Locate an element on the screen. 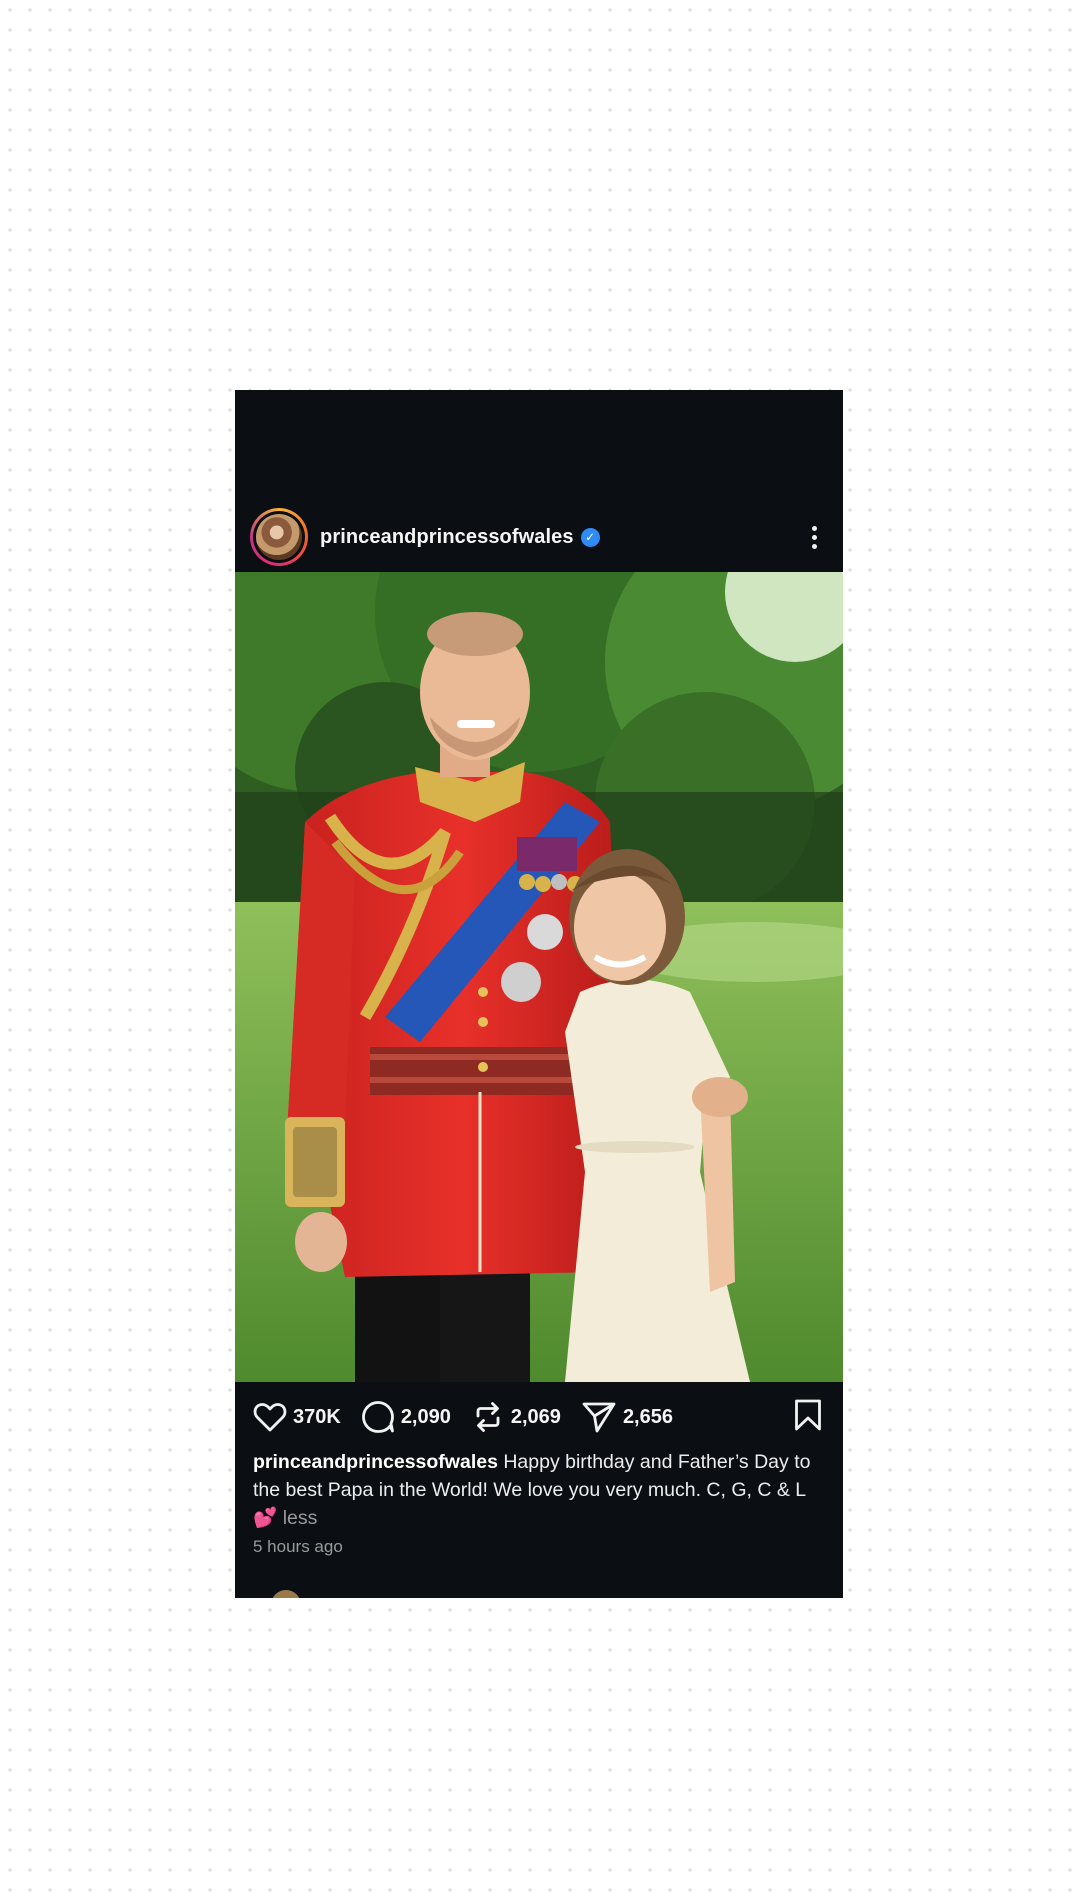 This screenshot has height=1897, width=1080. comment-icon is located at coordinates (377, 1417).